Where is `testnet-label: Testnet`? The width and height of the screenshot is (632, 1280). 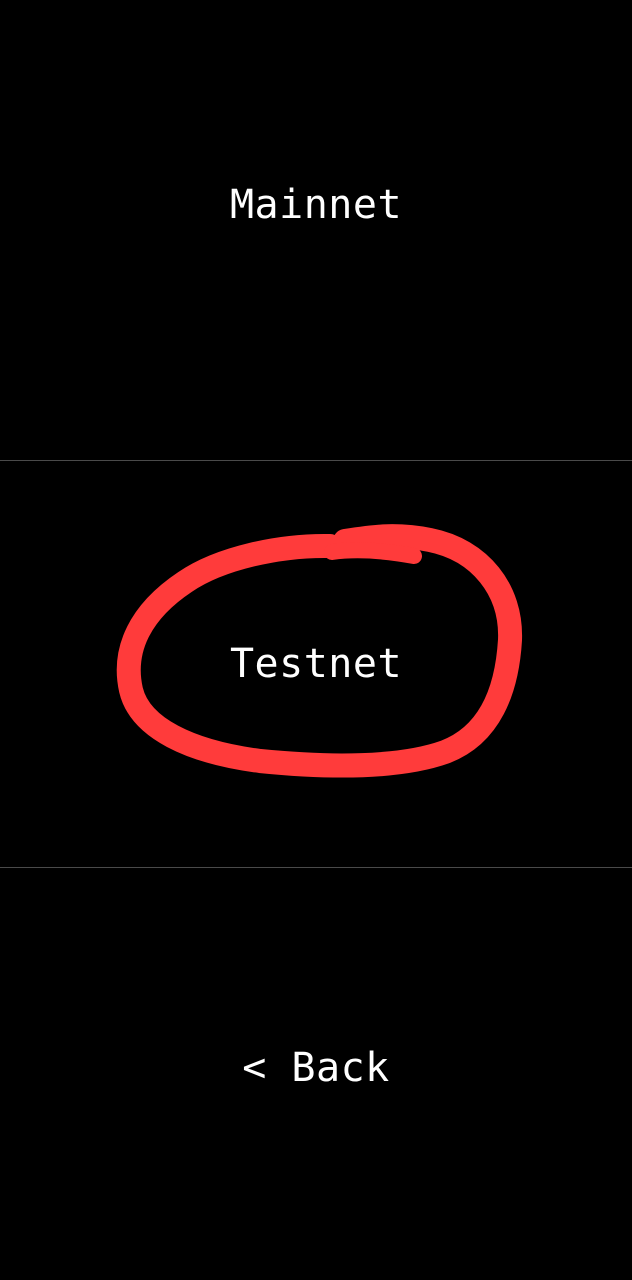
testnet-label: Testnet is located at coordinates (316, 664).